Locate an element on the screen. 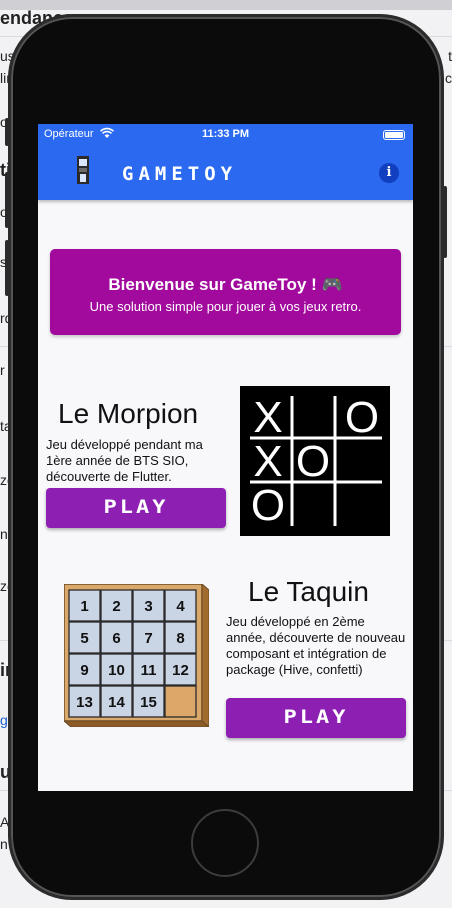  background-text: n is located at coordinates (4, 844).